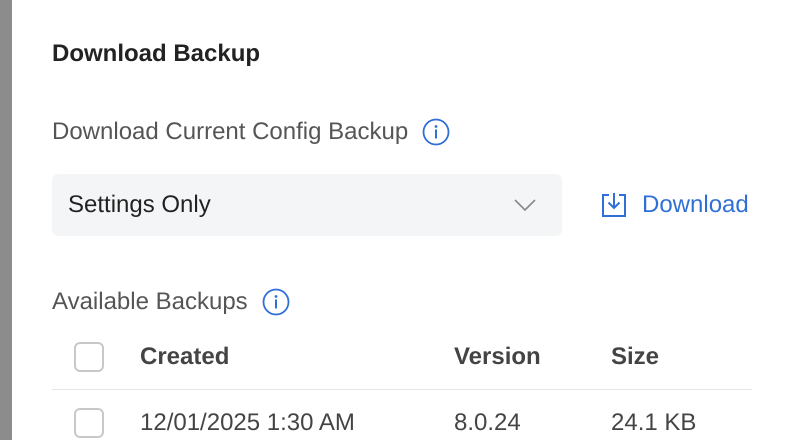  I want to click on dropdown-value: Settings Only, so click(139, 205).